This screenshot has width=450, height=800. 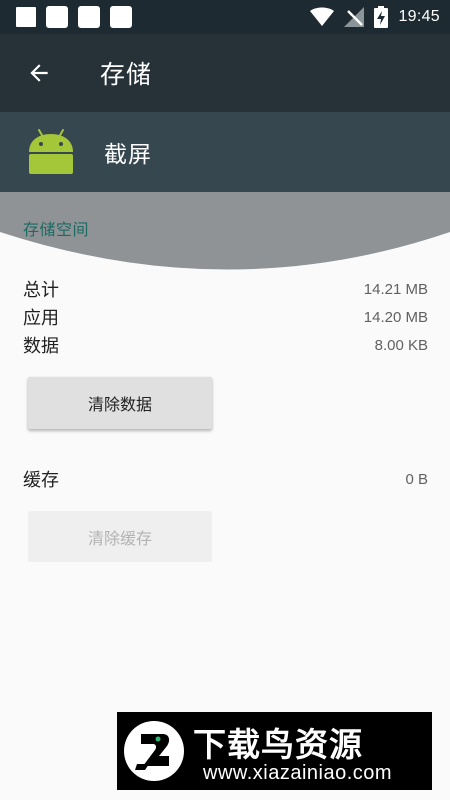 What do you see at coordinates (41, 480) in the screenshot?
I see `cache-label: 缓存` at bounding box center [41, 480].